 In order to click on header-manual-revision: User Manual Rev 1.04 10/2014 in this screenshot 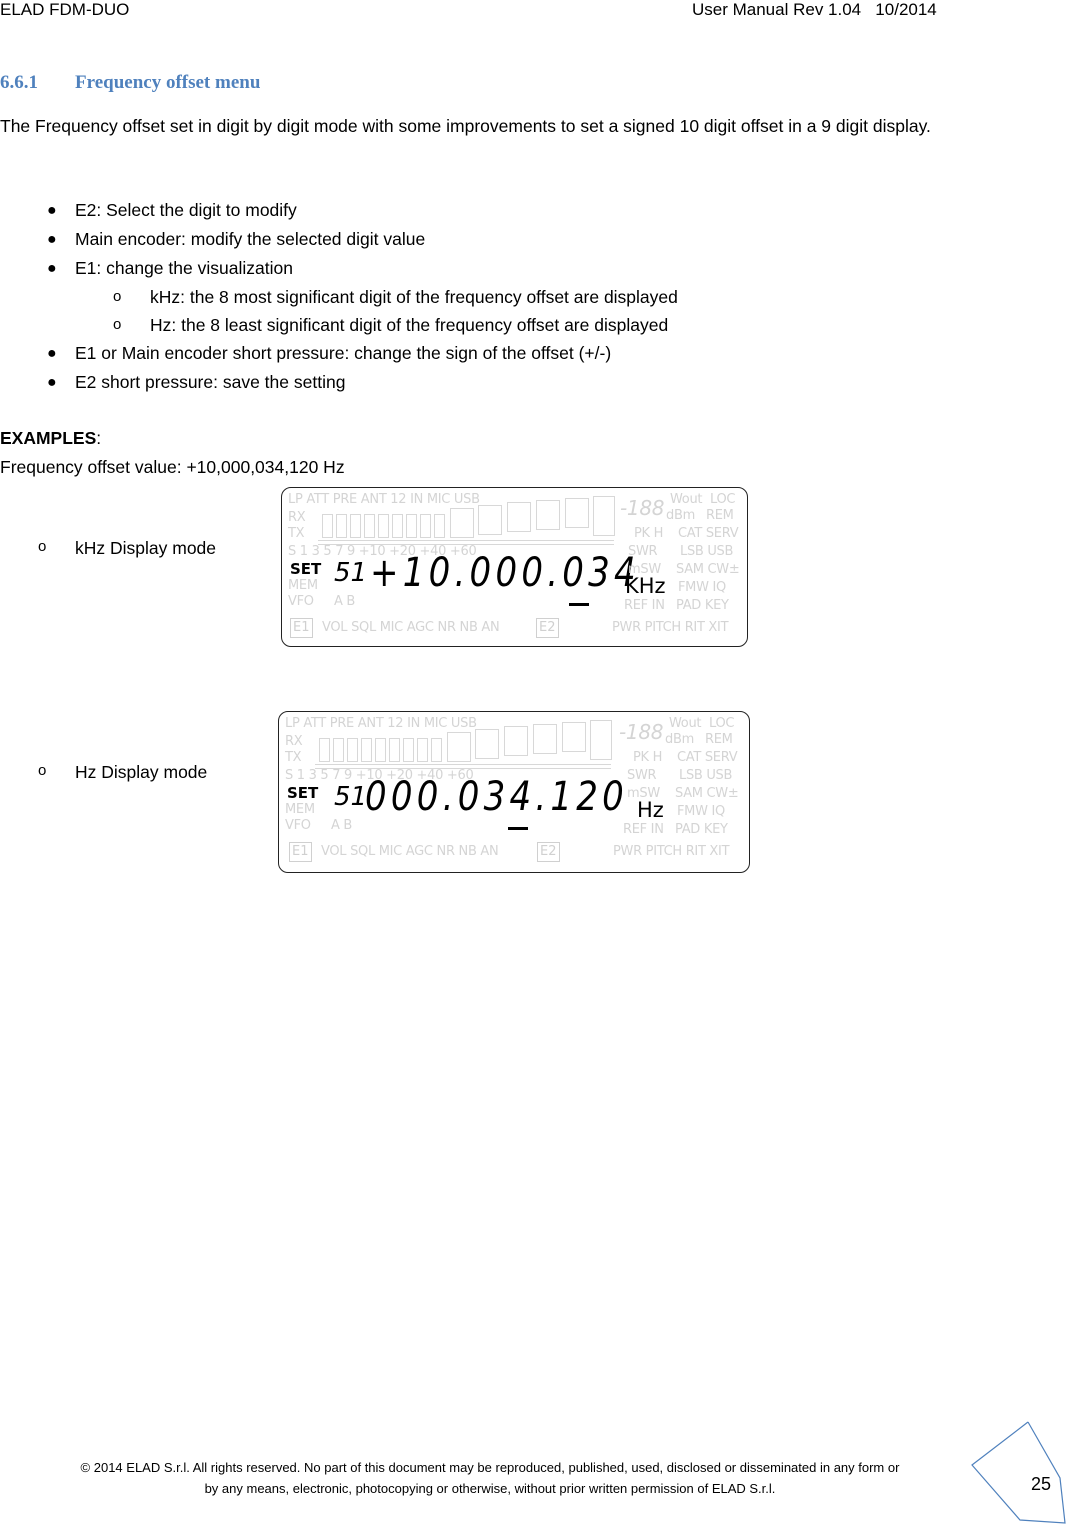, I will do `click(814, 9)`.